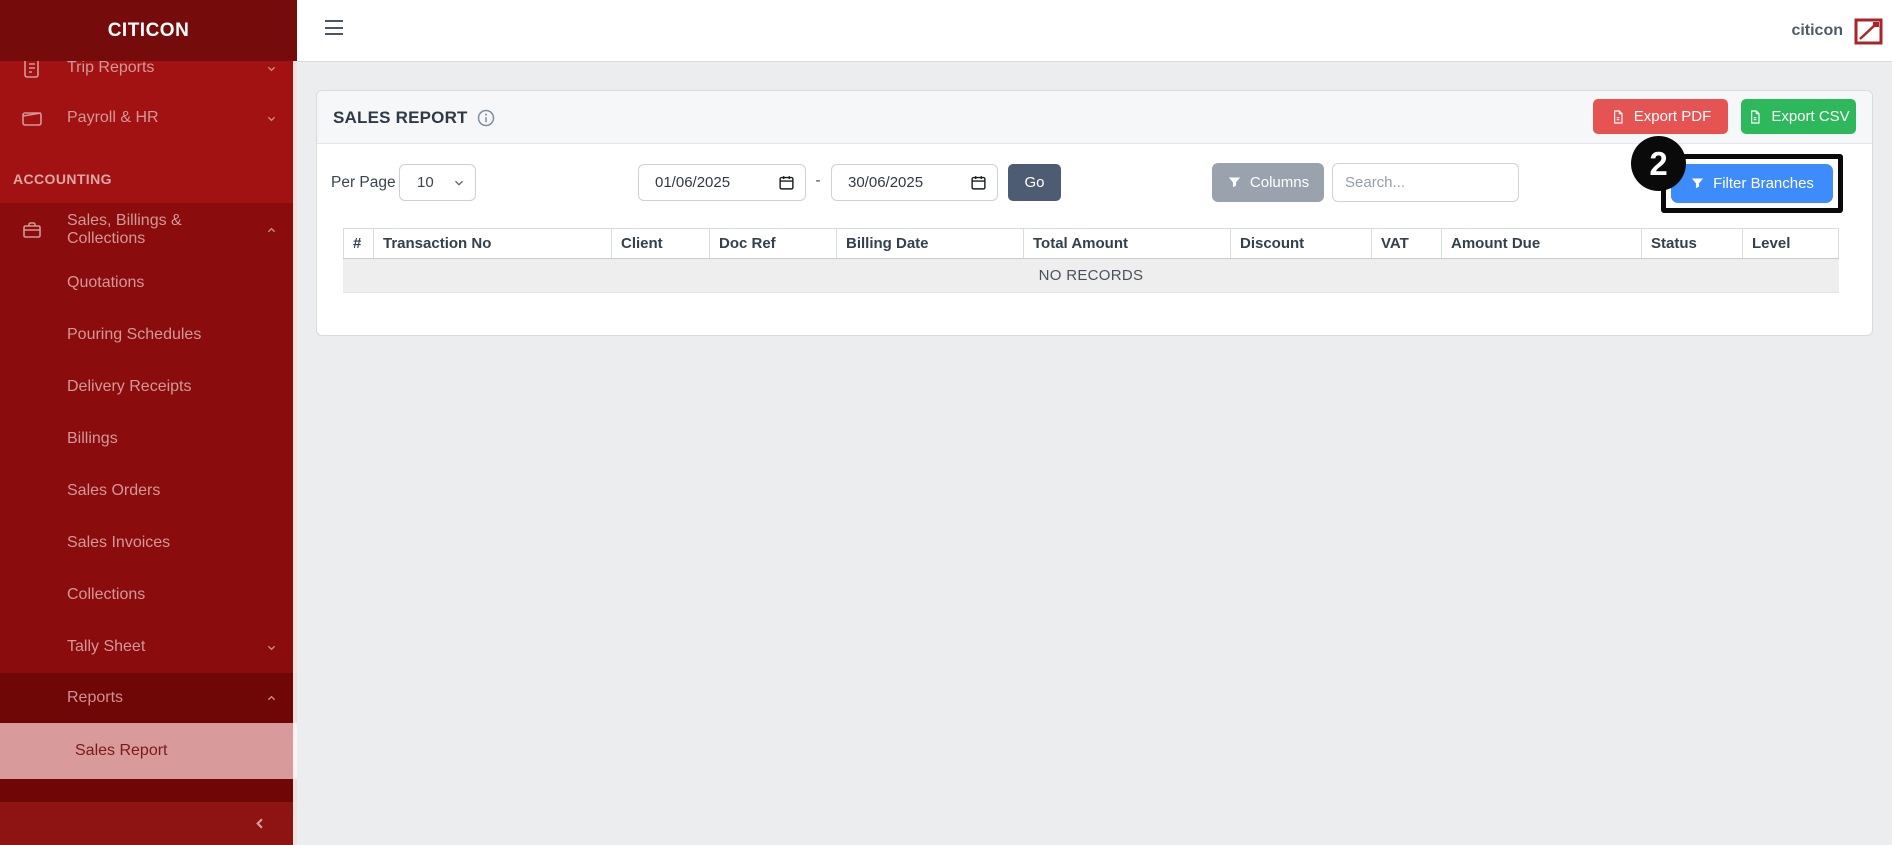 This screenshot has width=1892, height=845. Describe the element at coordinates (1790, 243) in the screenshot. I see `column-header-level: Level` at that location.